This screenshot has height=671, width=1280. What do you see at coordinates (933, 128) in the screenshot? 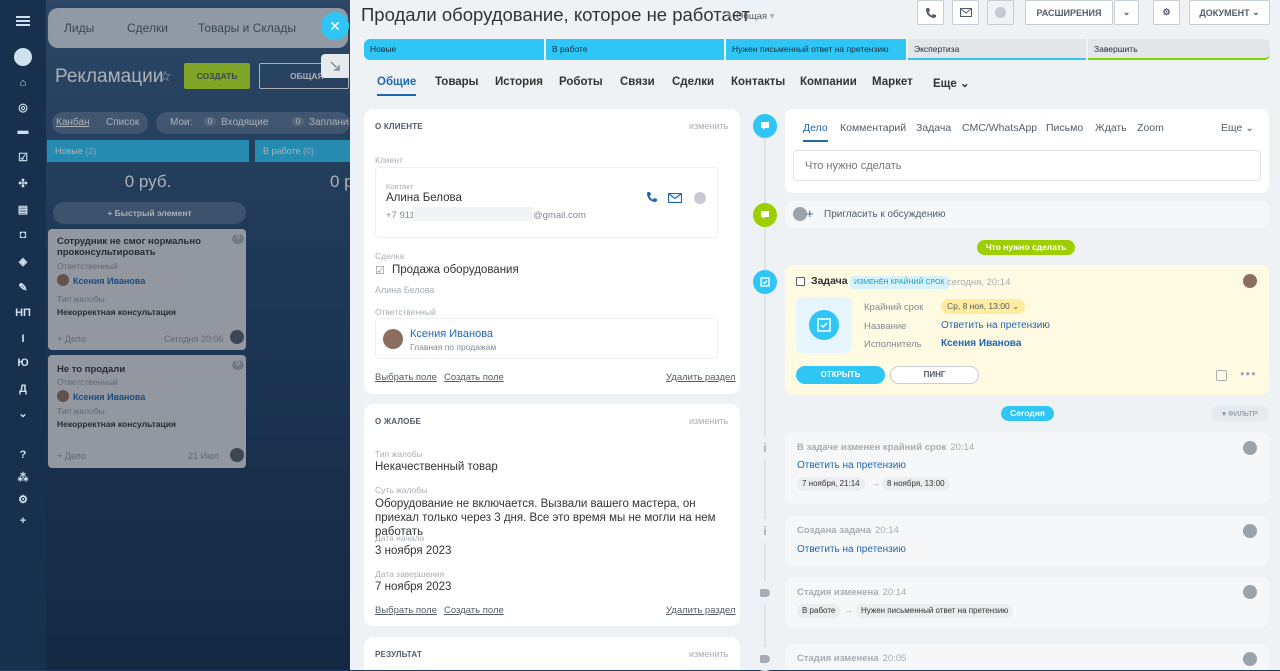
I see `activity-tab-task: Задача` at bounding box center [933, 128].